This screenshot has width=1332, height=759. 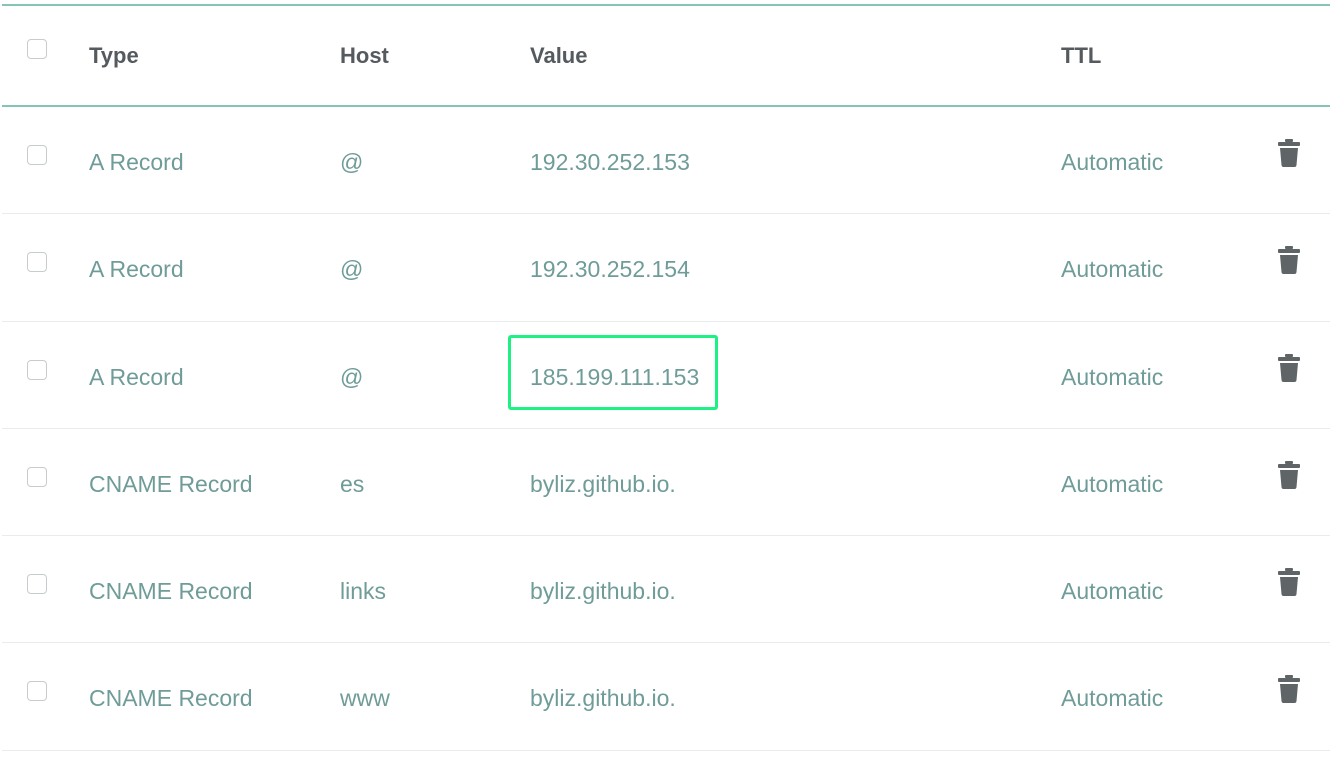 I want to click on table-row: A Record @ 192.30.252.154 Automatic, so click(x=666, y=268).